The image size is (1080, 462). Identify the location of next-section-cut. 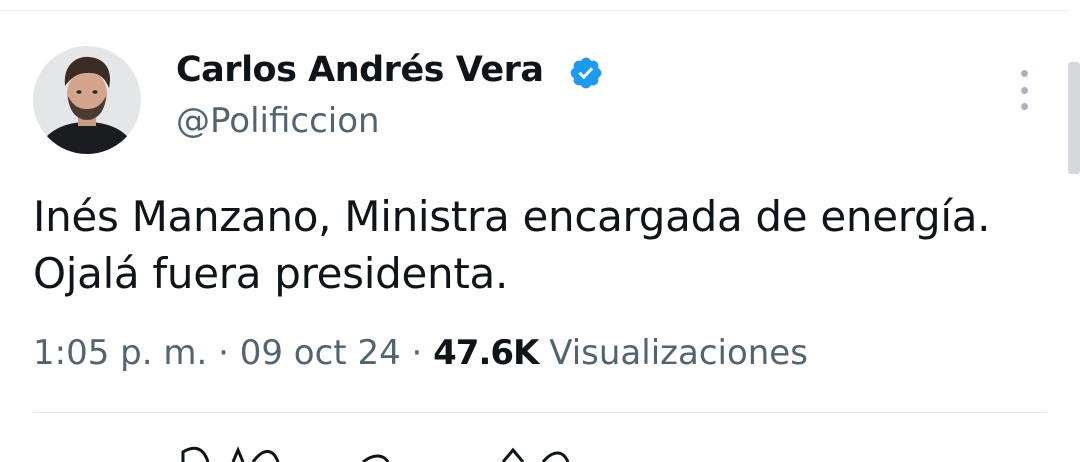
(333, 454).